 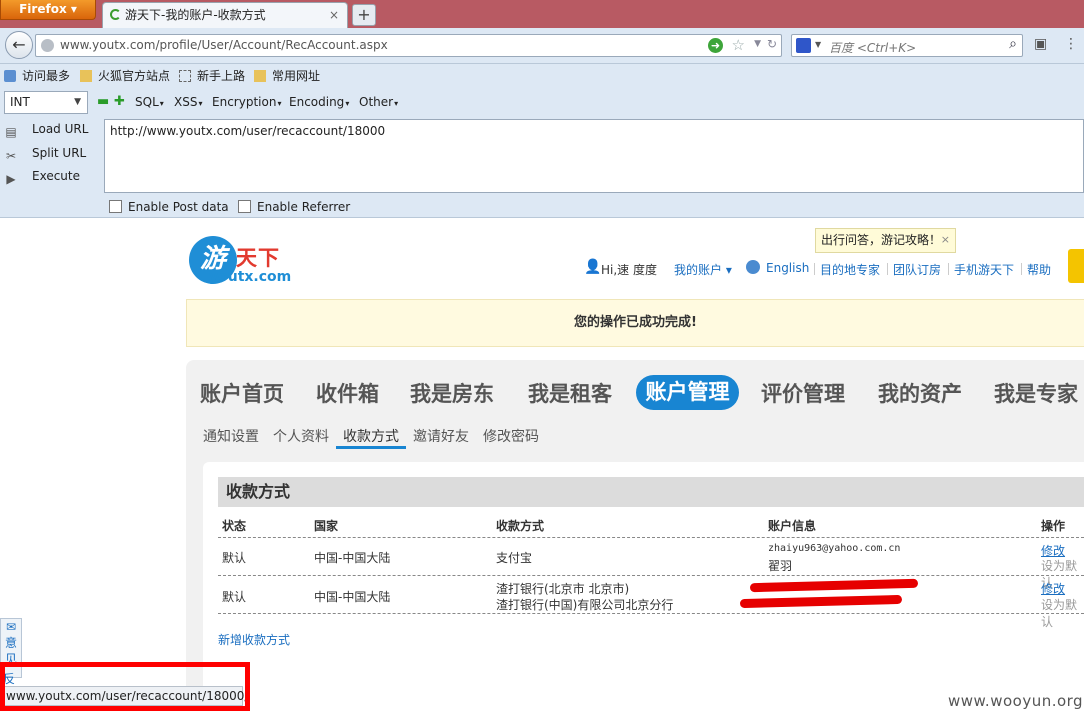 What do you see at coordinates (46, 102) in the screenshot?
I see `type-select: INT ▼` at bounding box center [46, 102].